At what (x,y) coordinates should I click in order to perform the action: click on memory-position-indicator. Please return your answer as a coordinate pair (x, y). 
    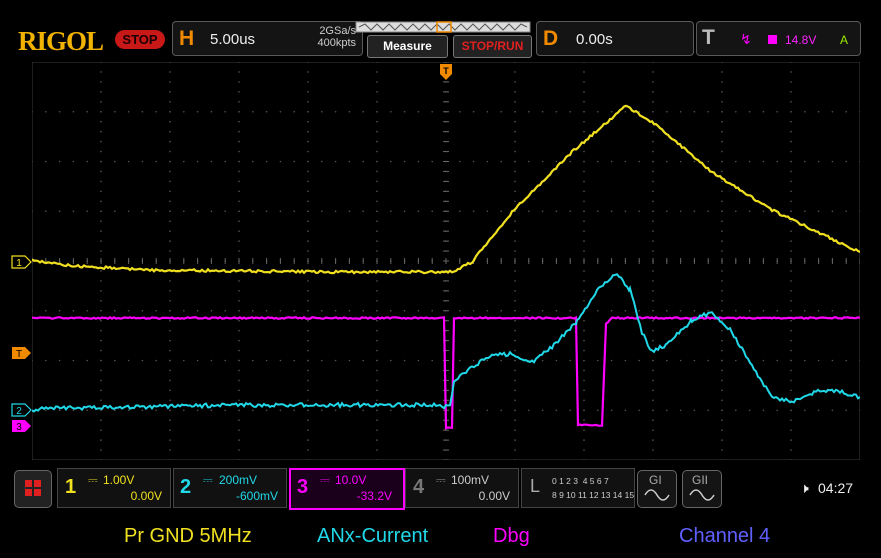
    Looking at the image, I should click on (443, 27).